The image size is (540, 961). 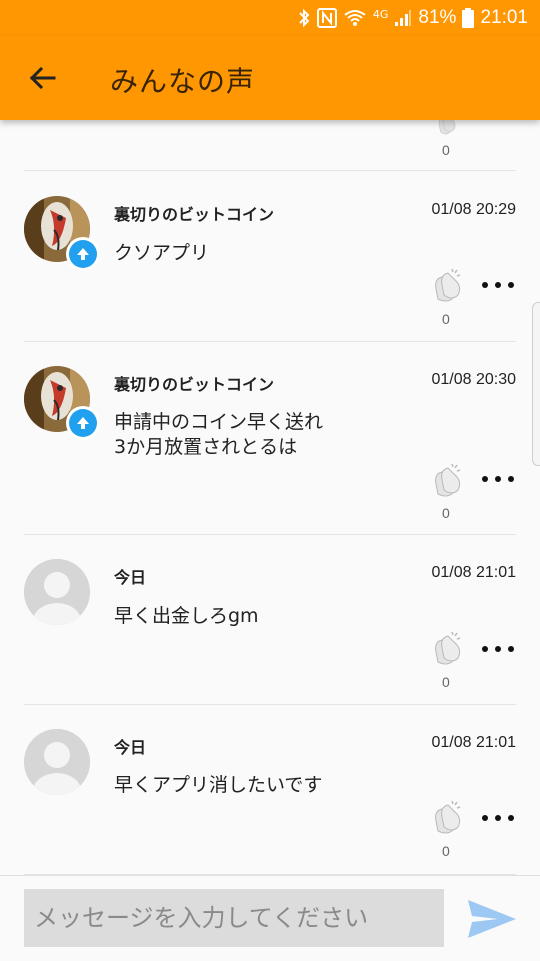 What do you see at coordinates (183, 81) in the screenshot?
I see `page-title: みんなの声` at bounding box center [183, 81].